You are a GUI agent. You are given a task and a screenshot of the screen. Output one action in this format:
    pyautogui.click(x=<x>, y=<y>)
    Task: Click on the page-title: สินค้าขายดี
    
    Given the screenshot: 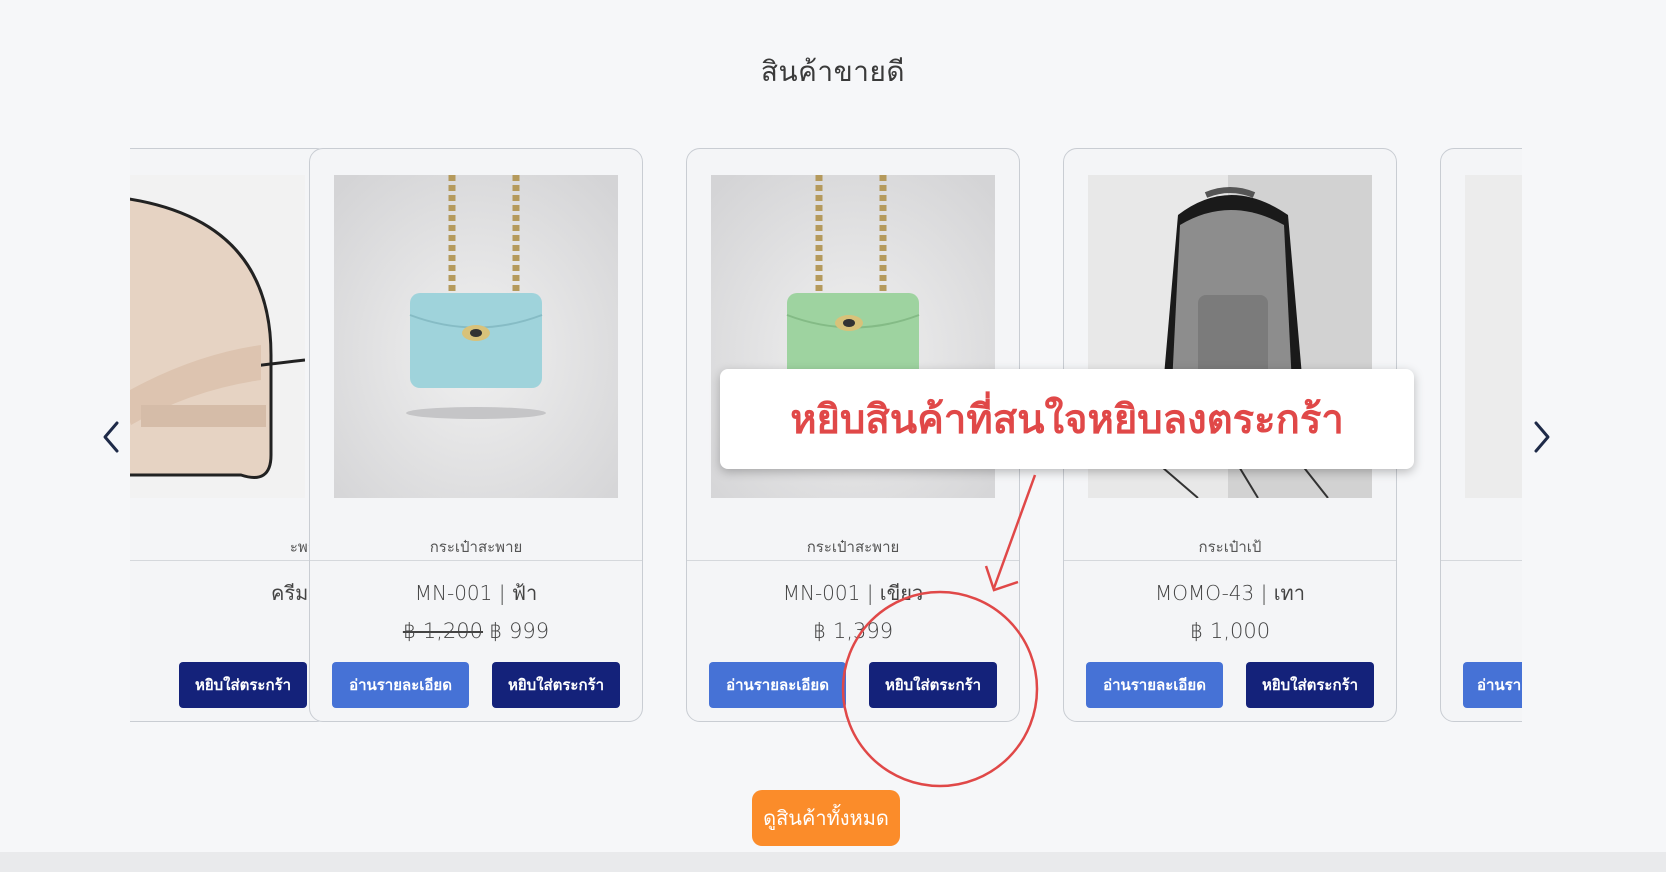 What is the action you would take?
    pyautogui.click(x=833, y=71)
    